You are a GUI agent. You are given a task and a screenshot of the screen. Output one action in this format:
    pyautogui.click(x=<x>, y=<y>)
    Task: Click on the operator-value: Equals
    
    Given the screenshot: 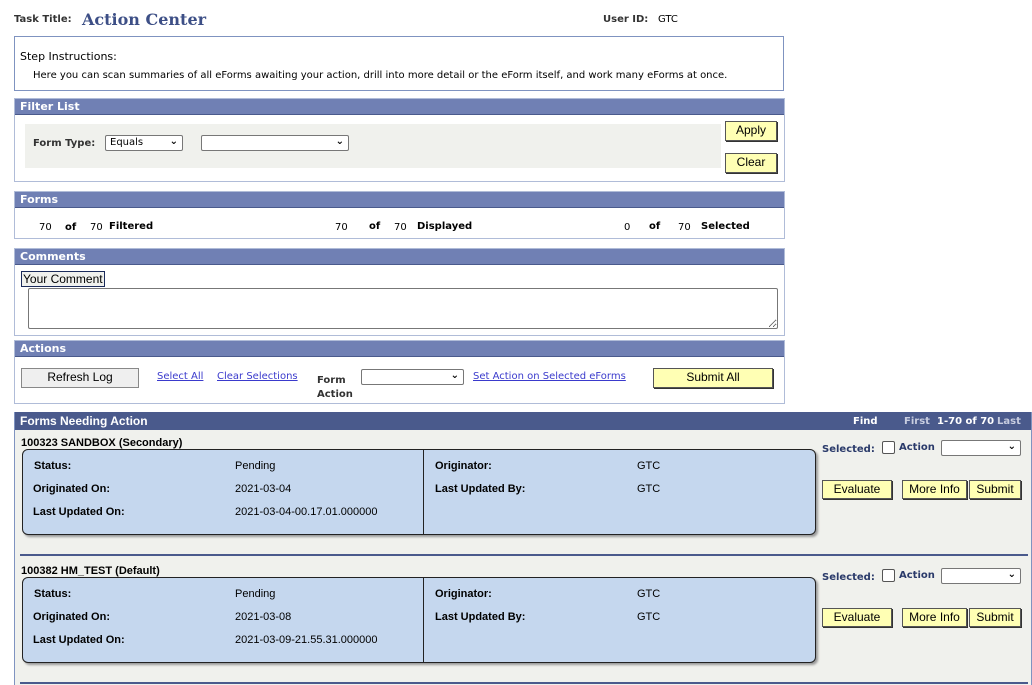 What is the action you would take?
    pyautogui.click(x=127, y=142)
    